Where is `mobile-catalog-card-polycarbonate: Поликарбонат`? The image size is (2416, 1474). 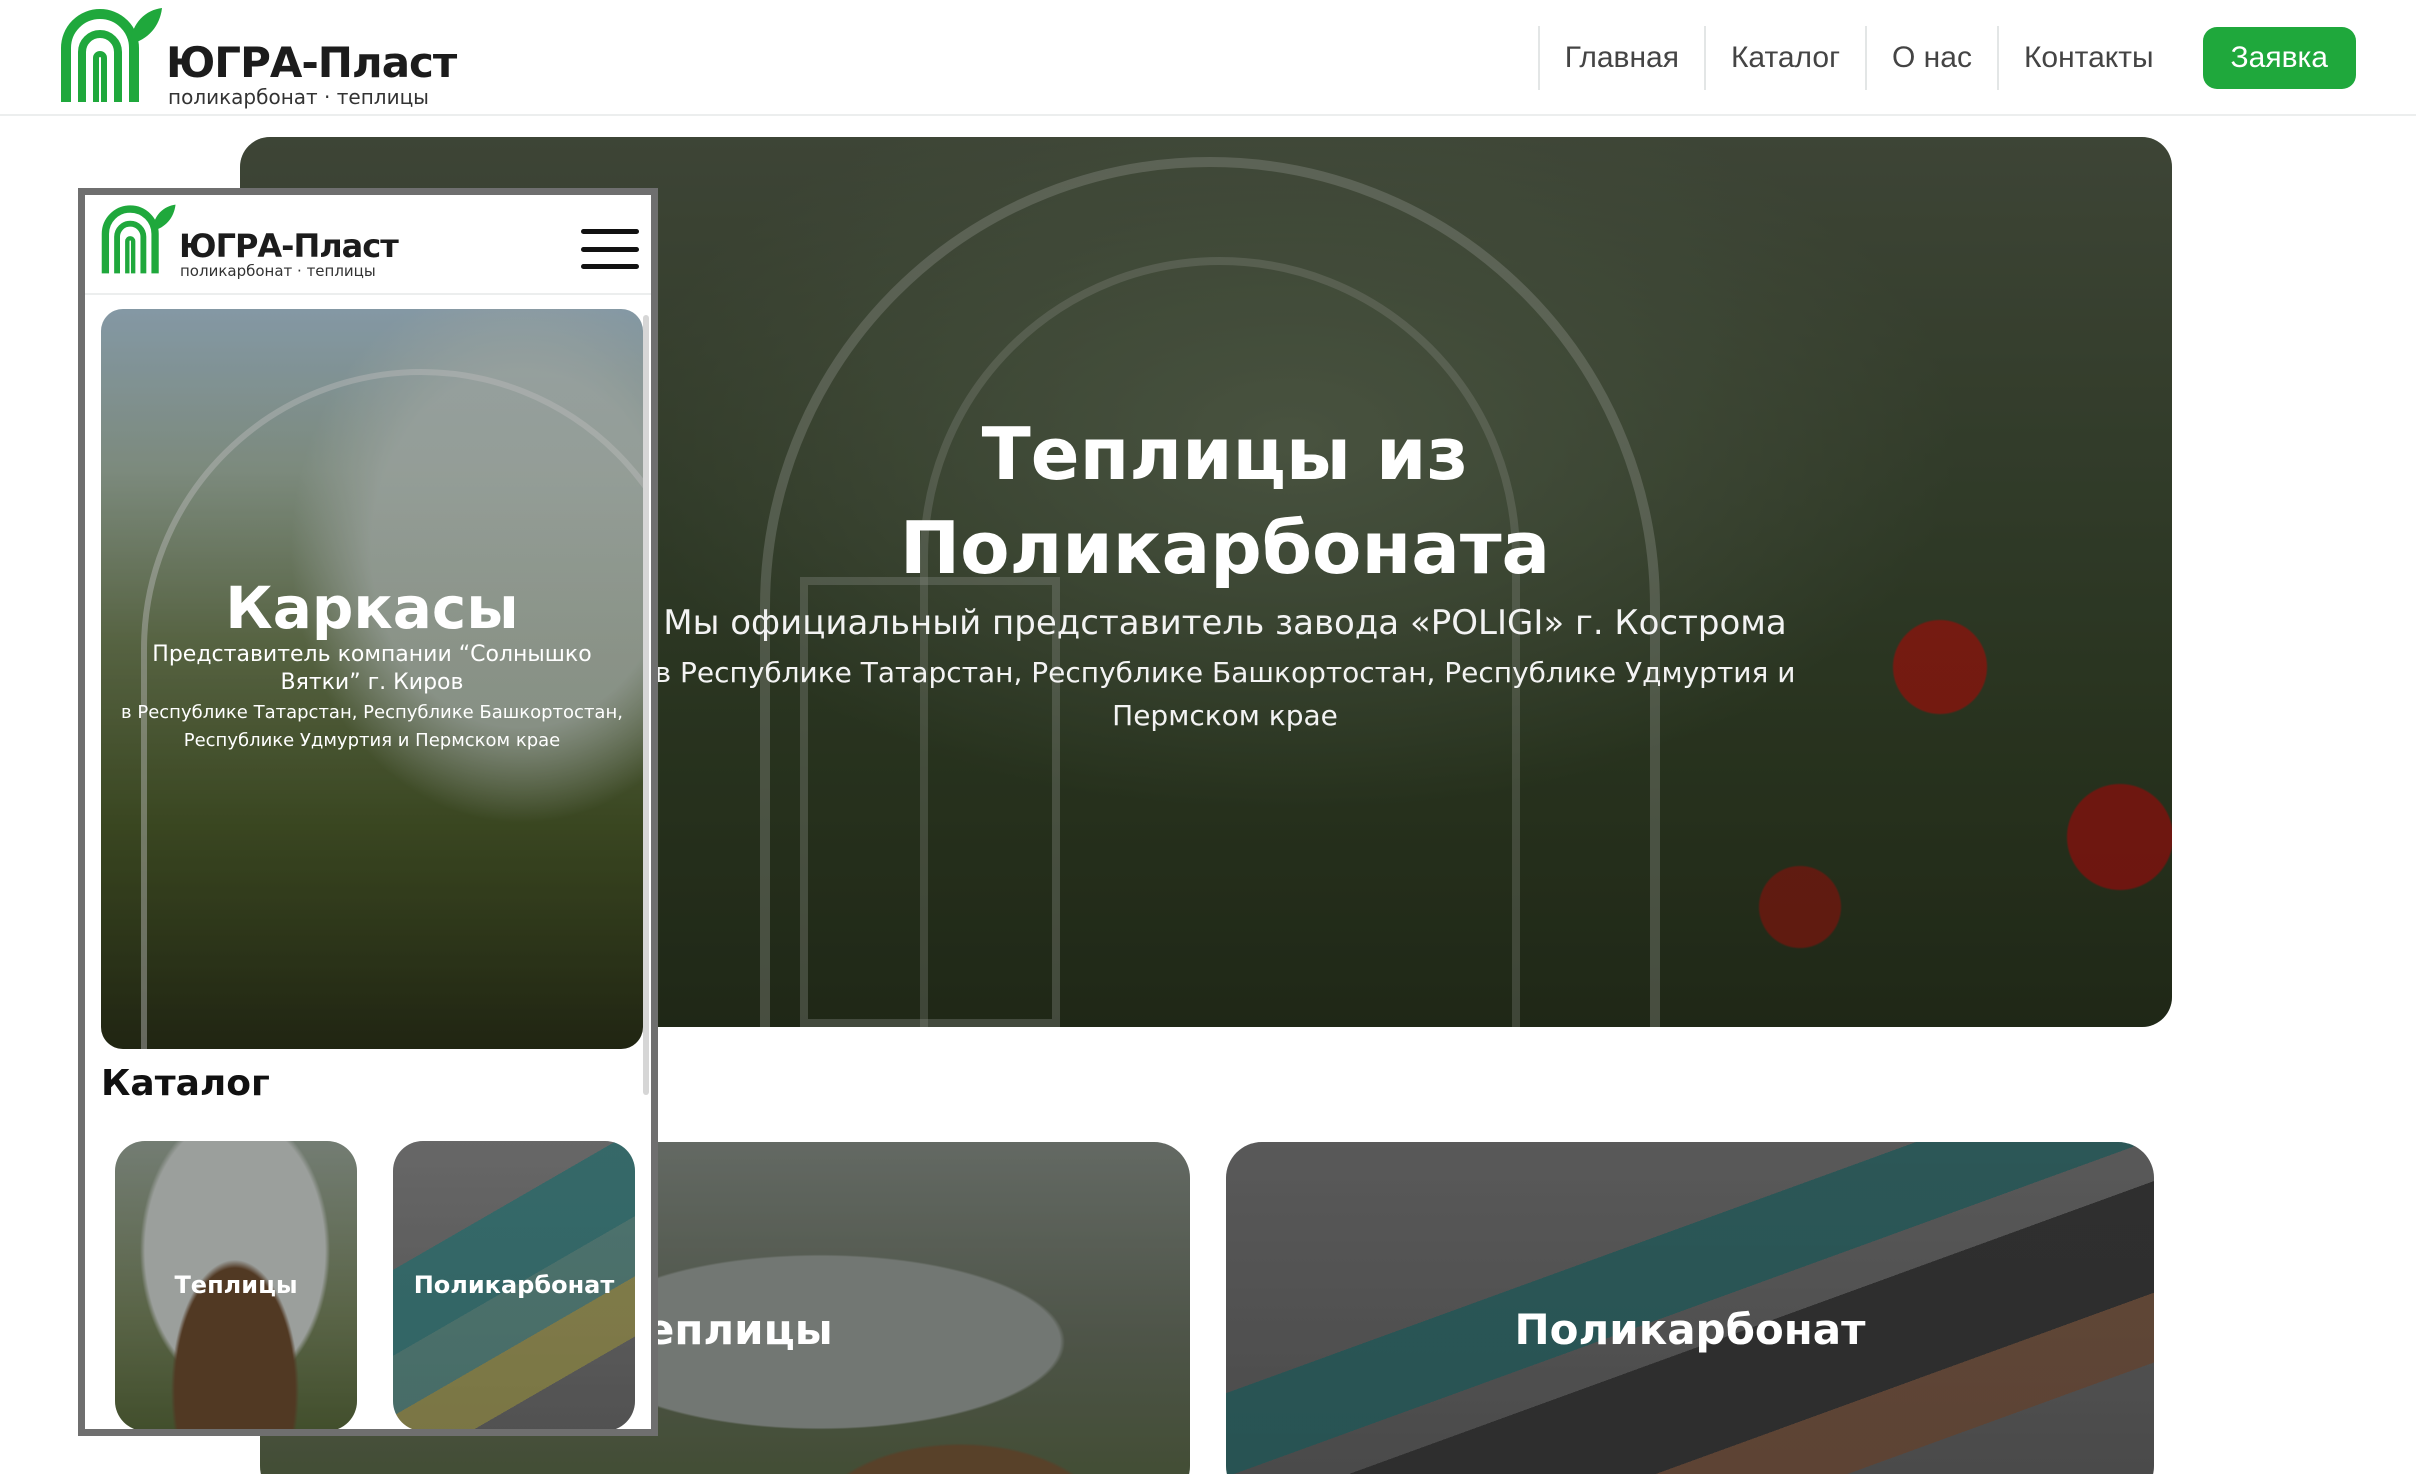 mobile-catalog-card-polycarbonate: Поликарбонат is located at coordinates (514, 1285).